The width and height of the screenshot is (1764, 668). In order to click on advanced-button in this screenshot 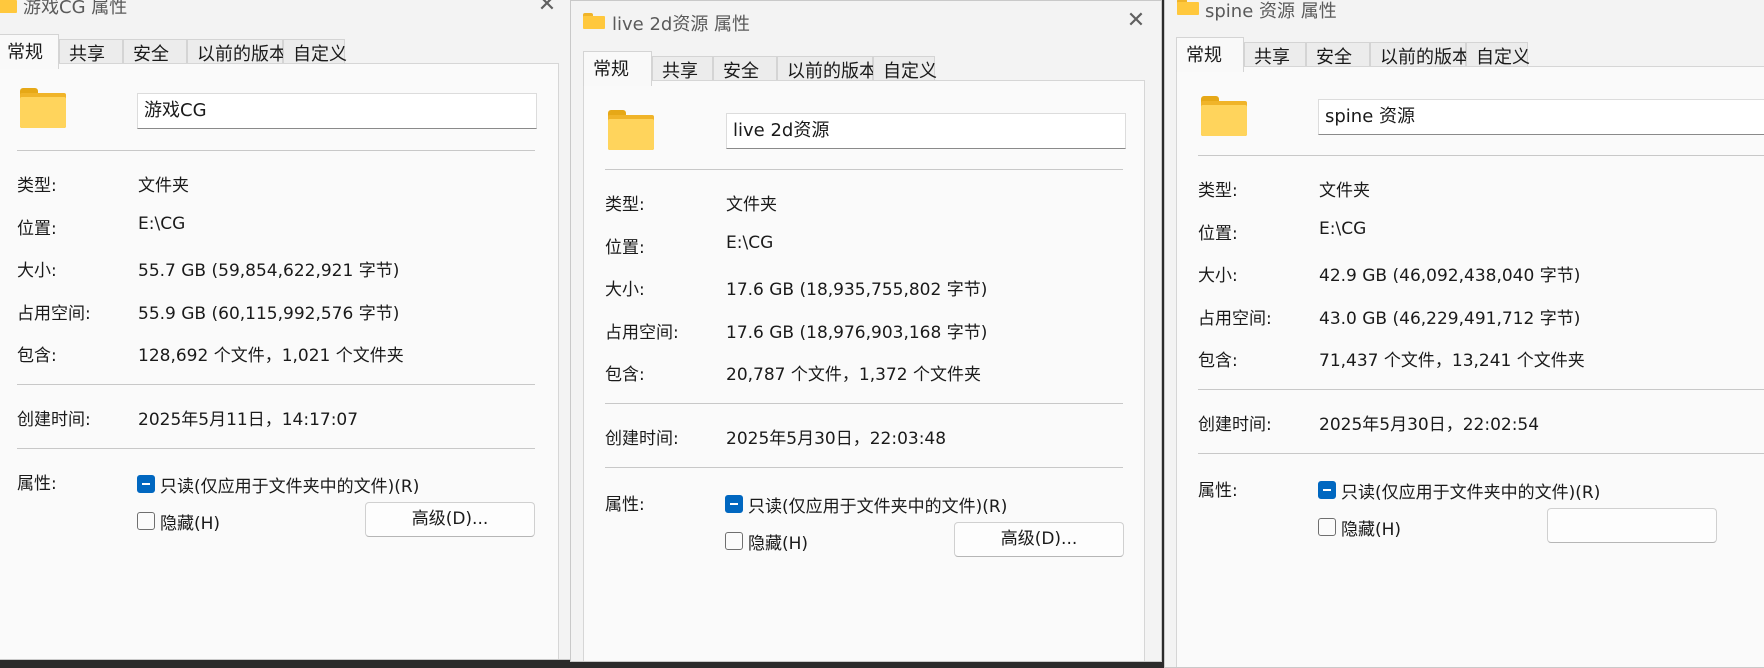, I will do `click(1632, 525)`.